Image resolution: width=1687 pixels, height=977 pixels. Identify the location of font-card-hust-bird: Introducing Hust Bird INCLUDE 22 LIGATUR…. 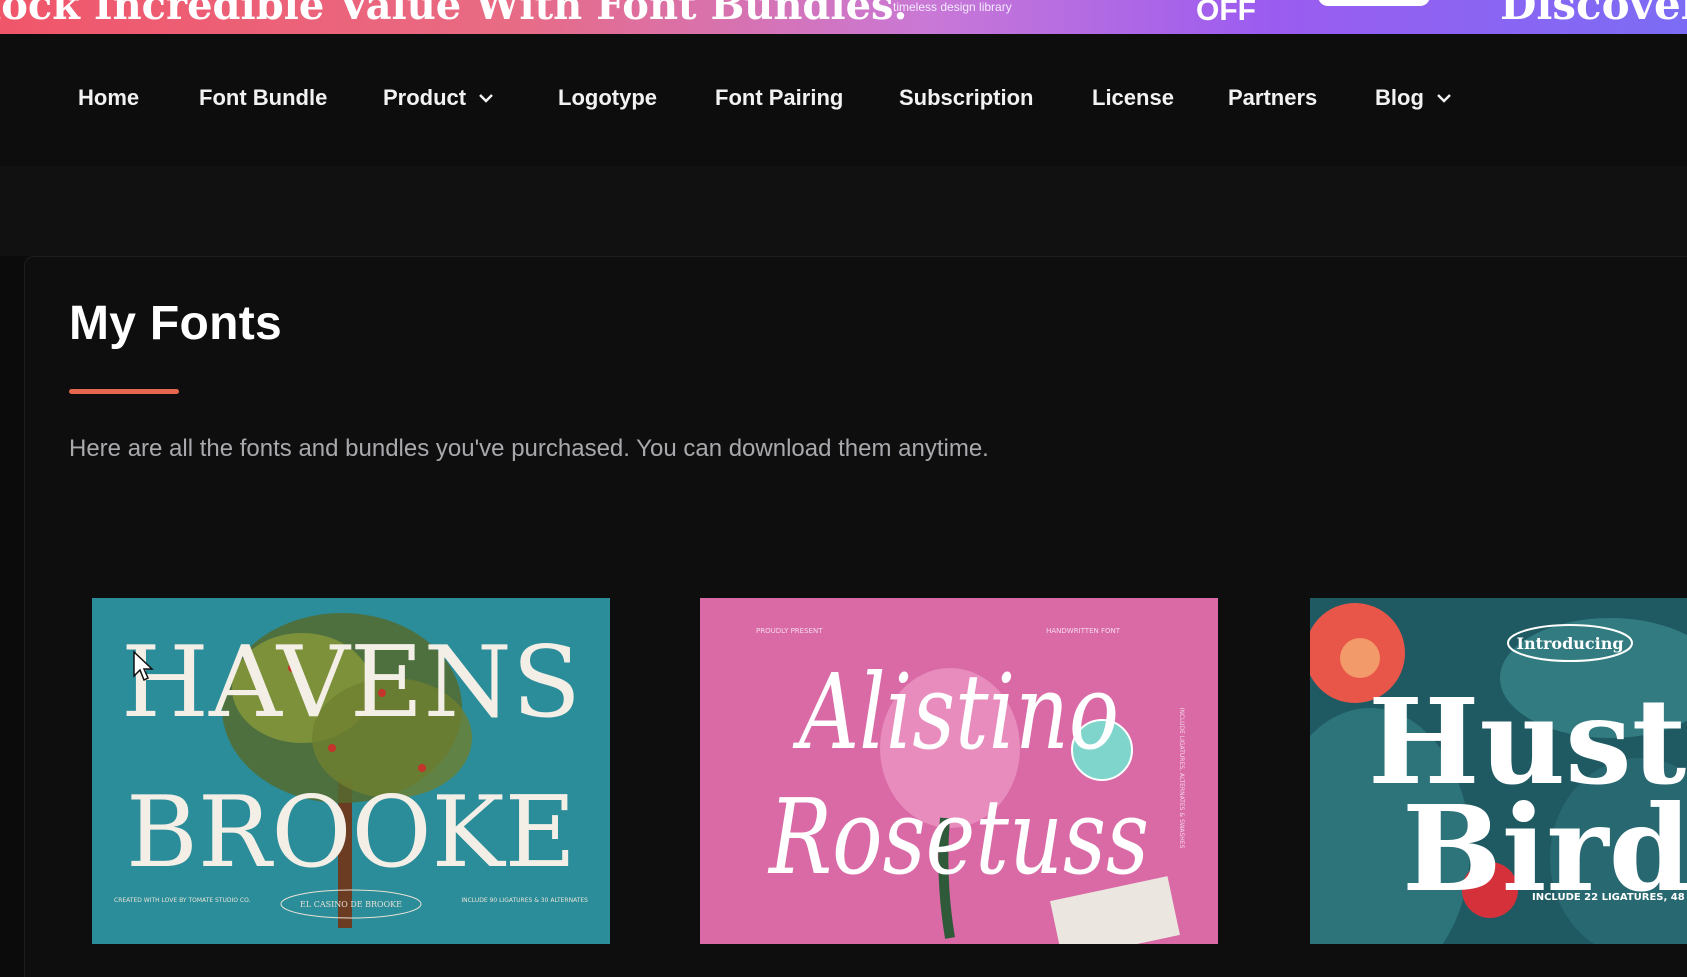
(1498, 771).